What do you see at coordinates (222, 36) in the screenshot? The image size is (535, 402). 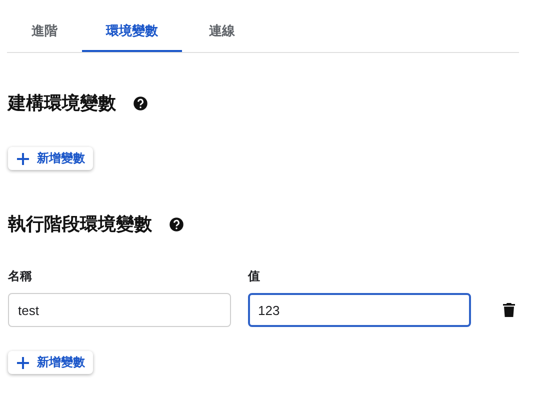 I see `tab: 連線` at bounding box center [222, 36].